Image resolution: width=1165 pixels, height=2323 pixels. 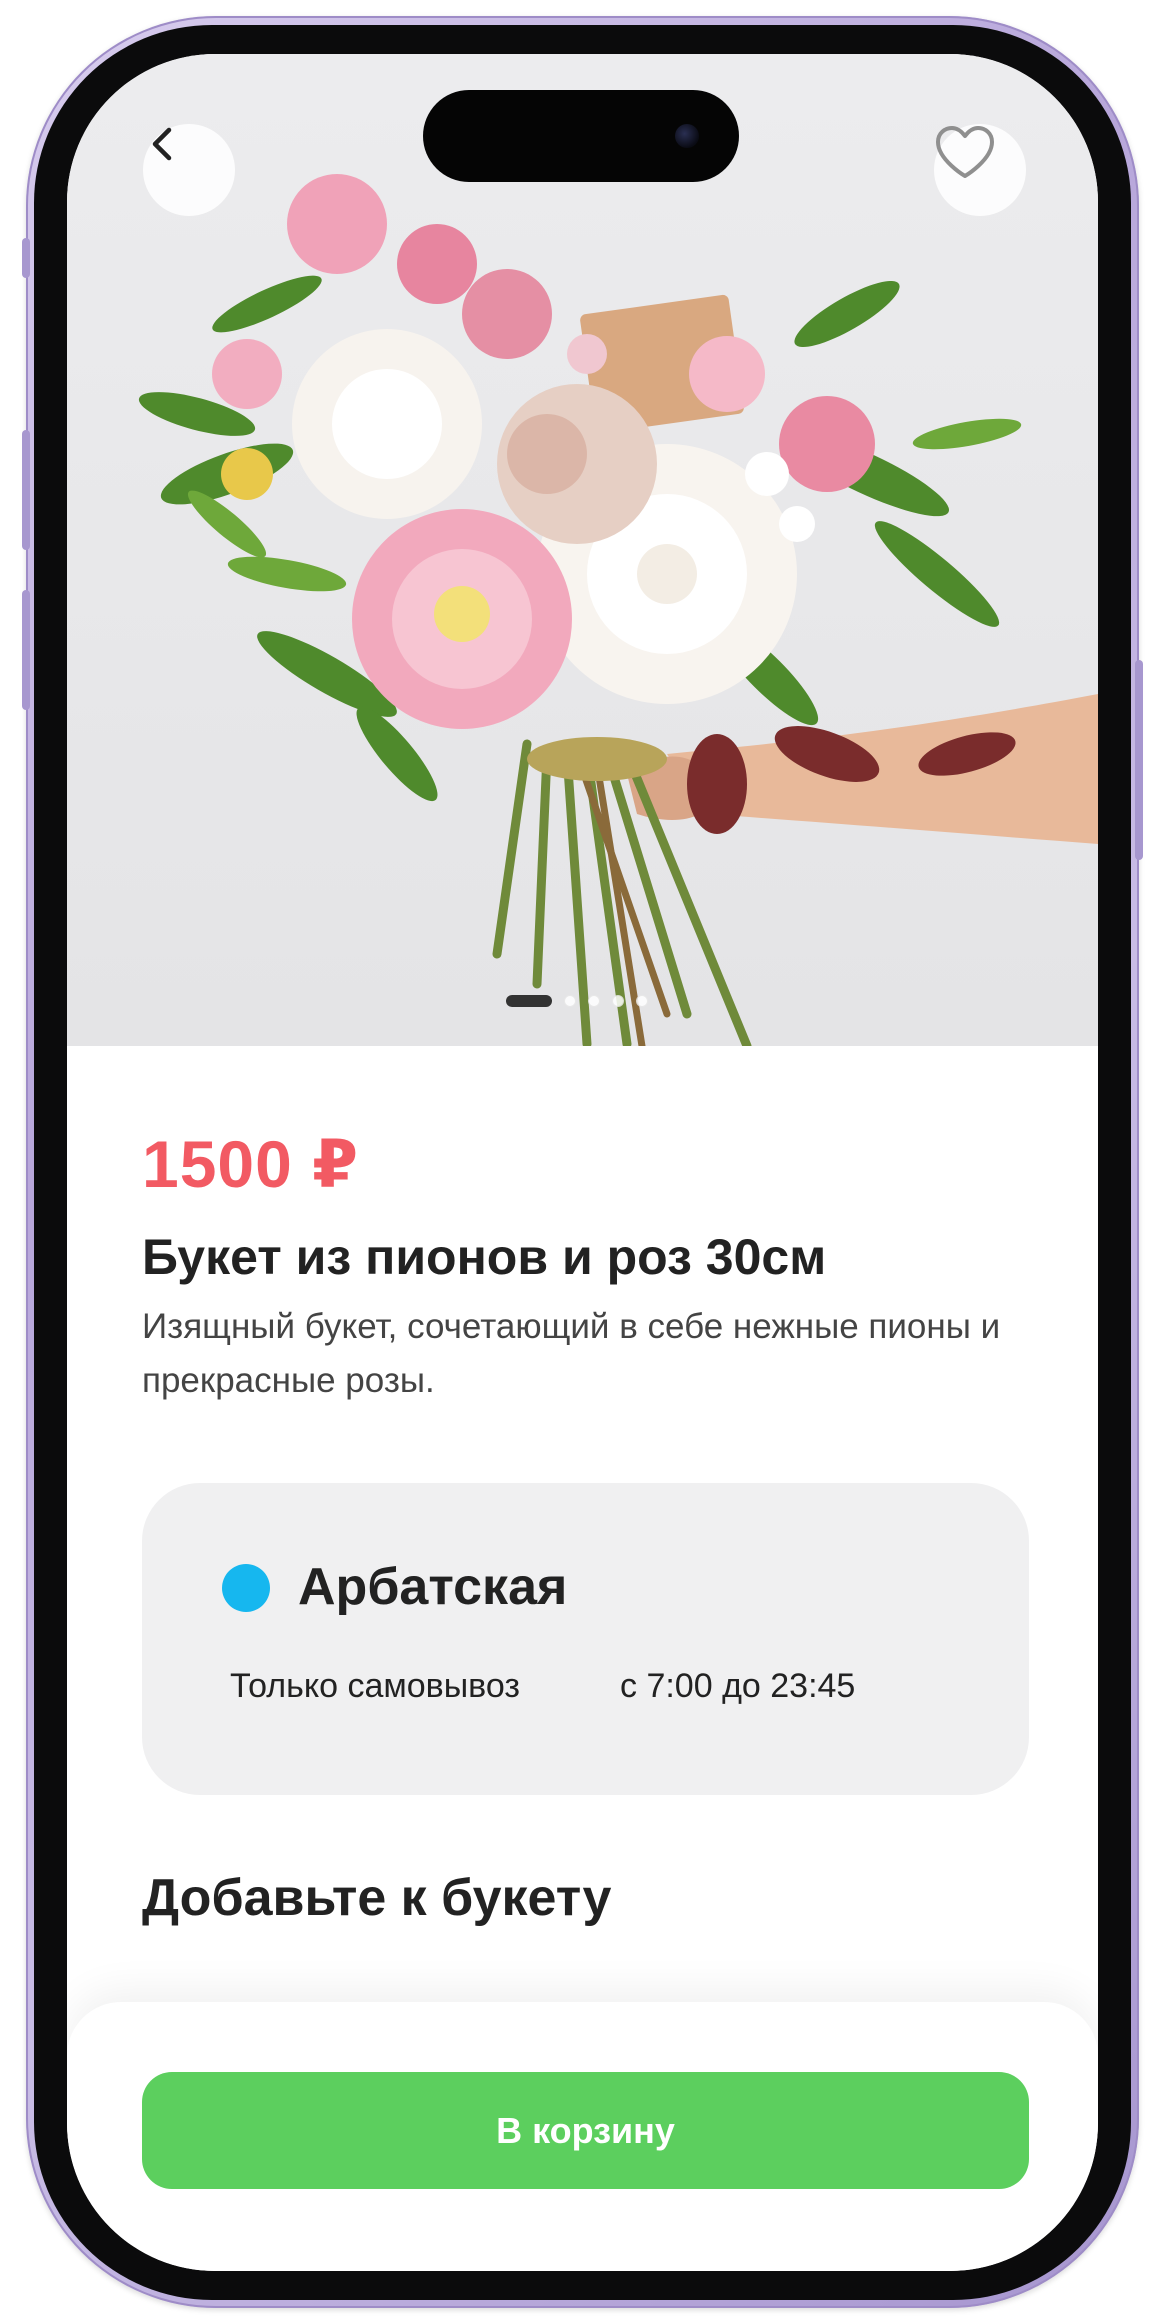 I want to click on gallery-pagination, so click(x=577, y=1001).